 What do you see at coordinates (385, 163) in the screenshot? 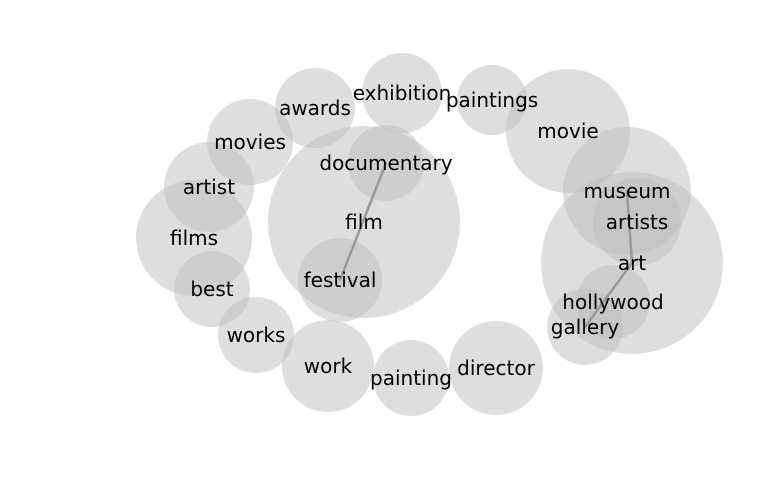
I see `word-label-documentary: documentary` at bounding box center [385, 163].